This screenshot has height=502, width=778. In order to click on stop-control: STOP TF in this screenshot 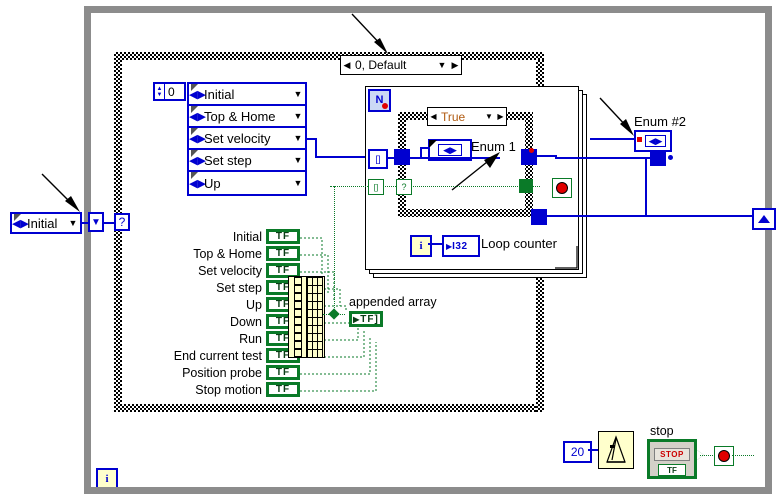, I will do `click(672, 459)`.